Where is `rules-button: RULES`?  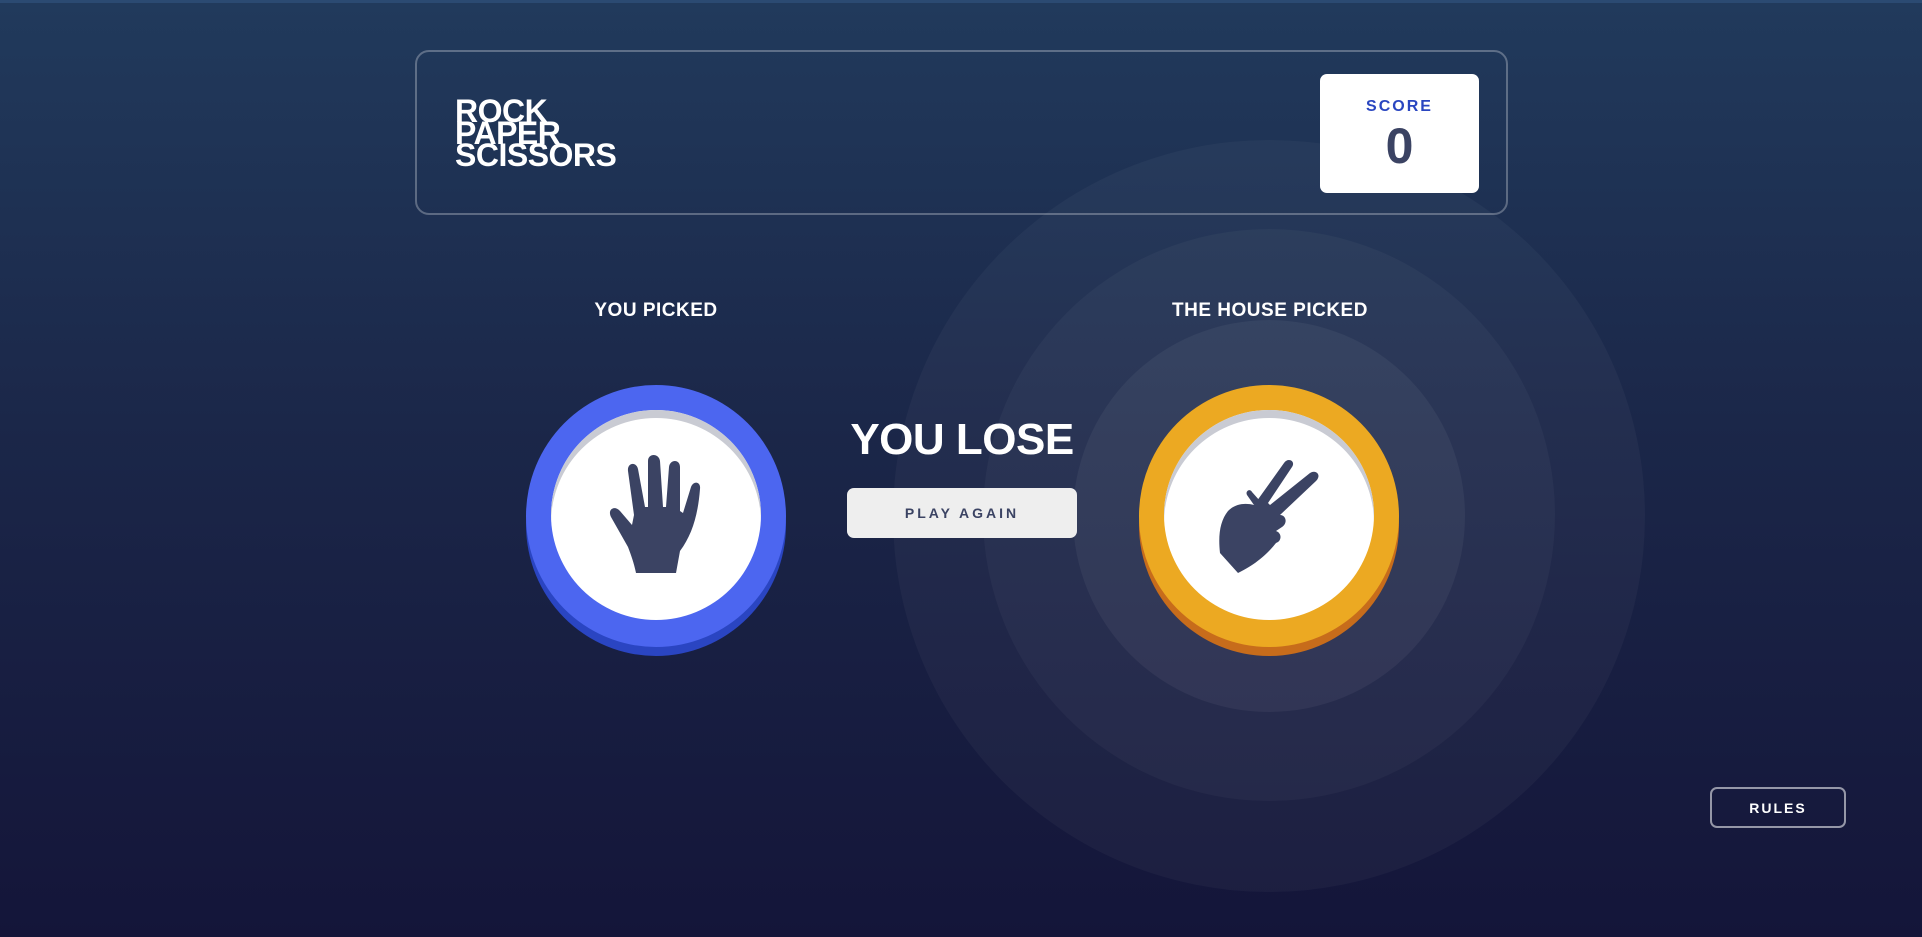 rules-button: RULES is located at coordinates (1778, 807).